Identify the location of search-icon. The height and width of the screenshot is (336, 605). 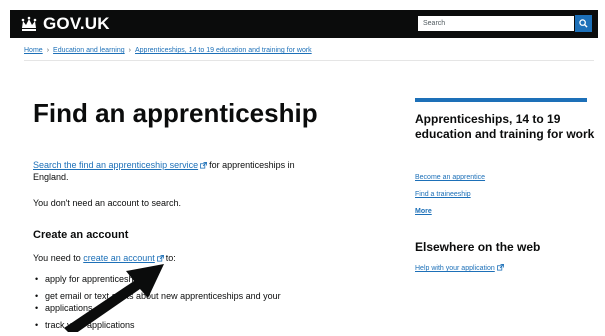
(583, 23).